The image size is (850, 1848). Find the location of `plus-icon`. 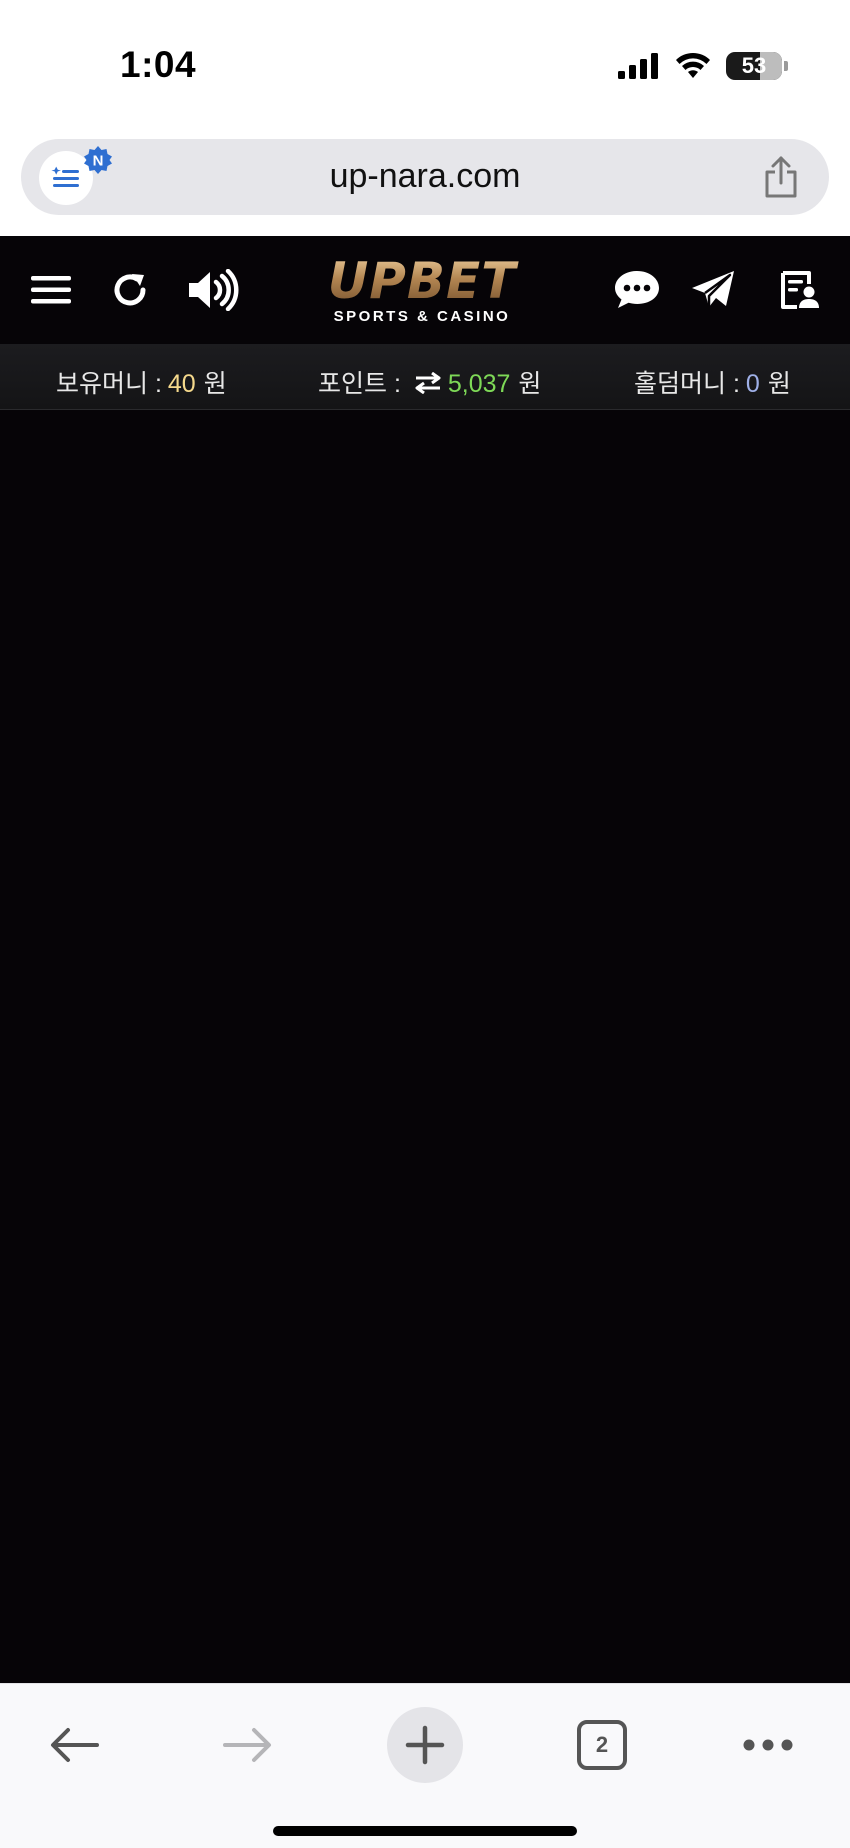

plus-icon is located at coordinates (425, 1745).